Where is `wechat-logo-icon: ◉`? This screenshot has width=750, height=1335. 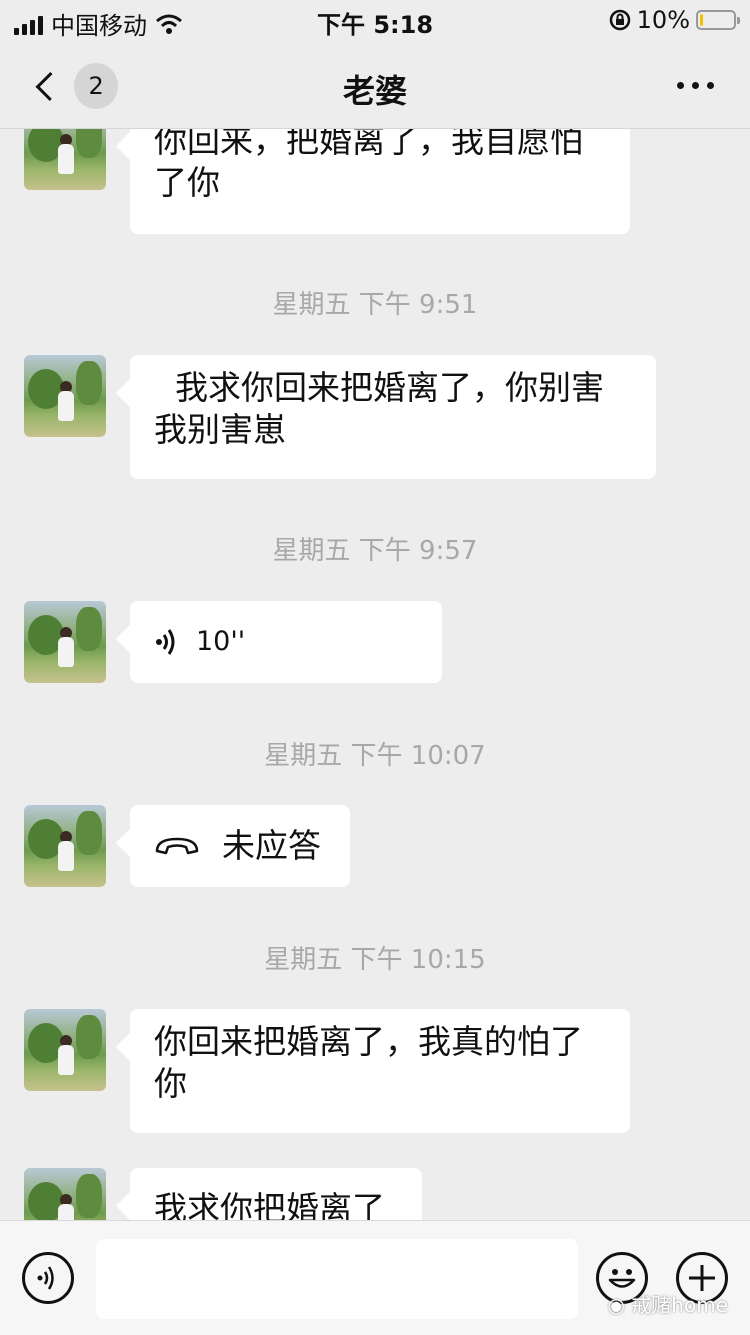
wechat-logo-icon: ◉ is located at coordinates (619, 1305).